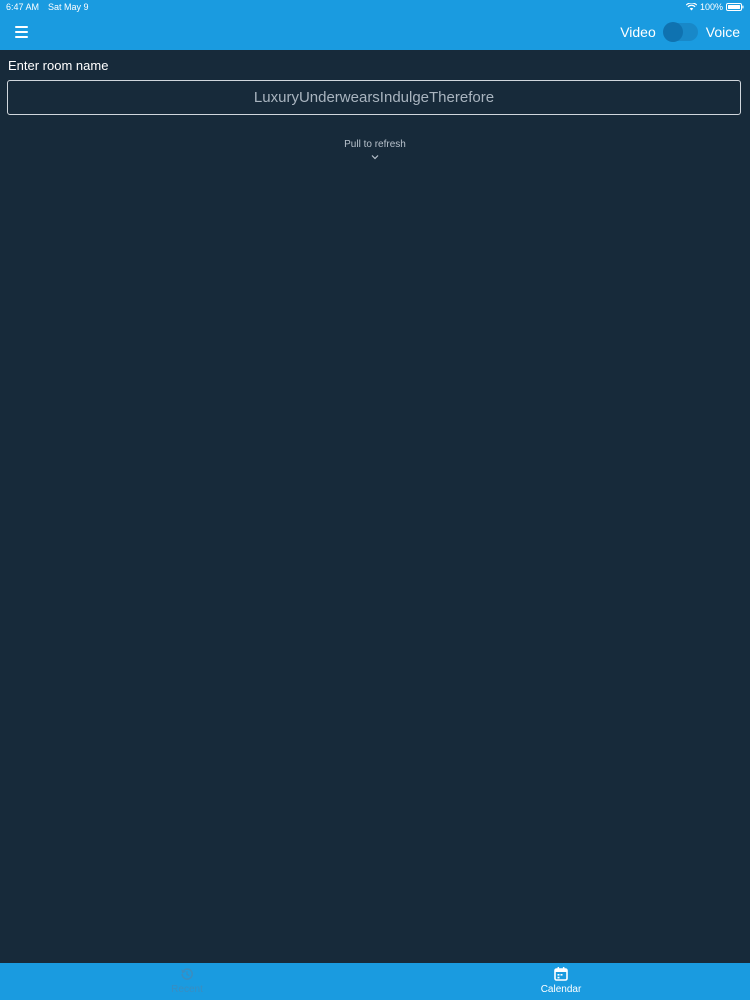 The image size is (750, 1000). What do you see at coordinates (375, 157) in the screenshot?
I see `chevron-down-icon` at bounding box center [375, 157].